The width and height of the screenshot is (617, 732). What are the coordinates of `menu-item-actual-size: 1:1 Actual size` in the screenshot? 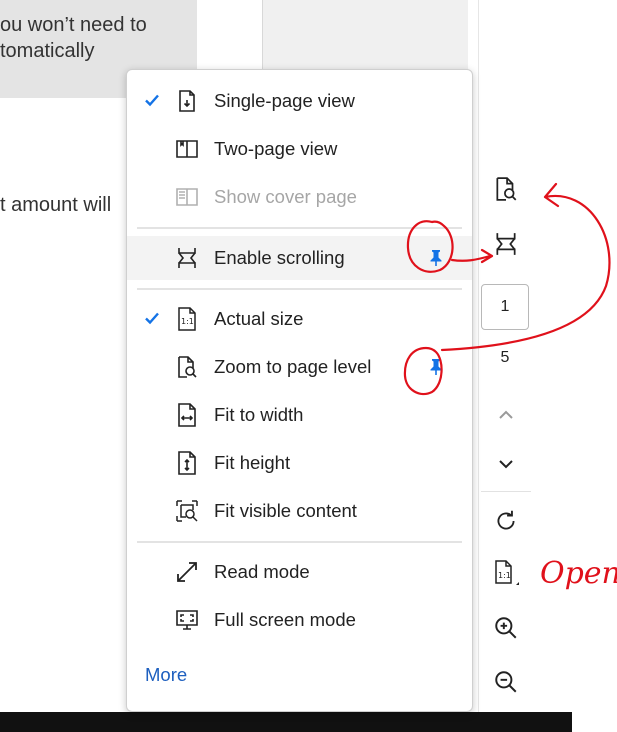 It's located at (299, 319).